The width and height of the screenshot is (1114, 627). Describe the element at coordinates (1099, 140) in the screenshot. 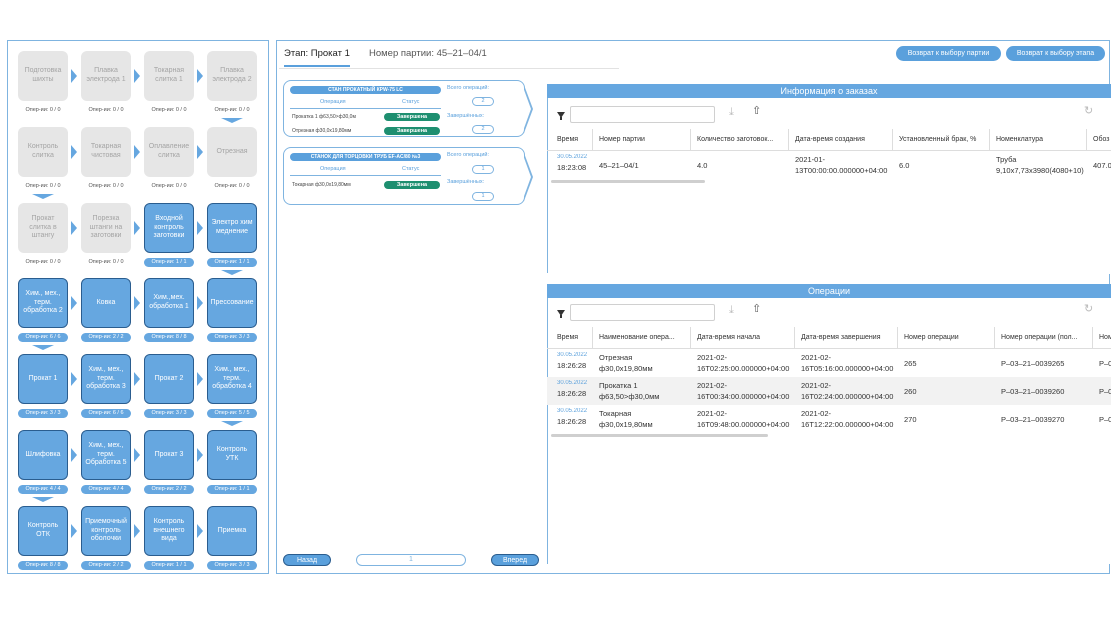

I see `col-header: Обоз` at that location.